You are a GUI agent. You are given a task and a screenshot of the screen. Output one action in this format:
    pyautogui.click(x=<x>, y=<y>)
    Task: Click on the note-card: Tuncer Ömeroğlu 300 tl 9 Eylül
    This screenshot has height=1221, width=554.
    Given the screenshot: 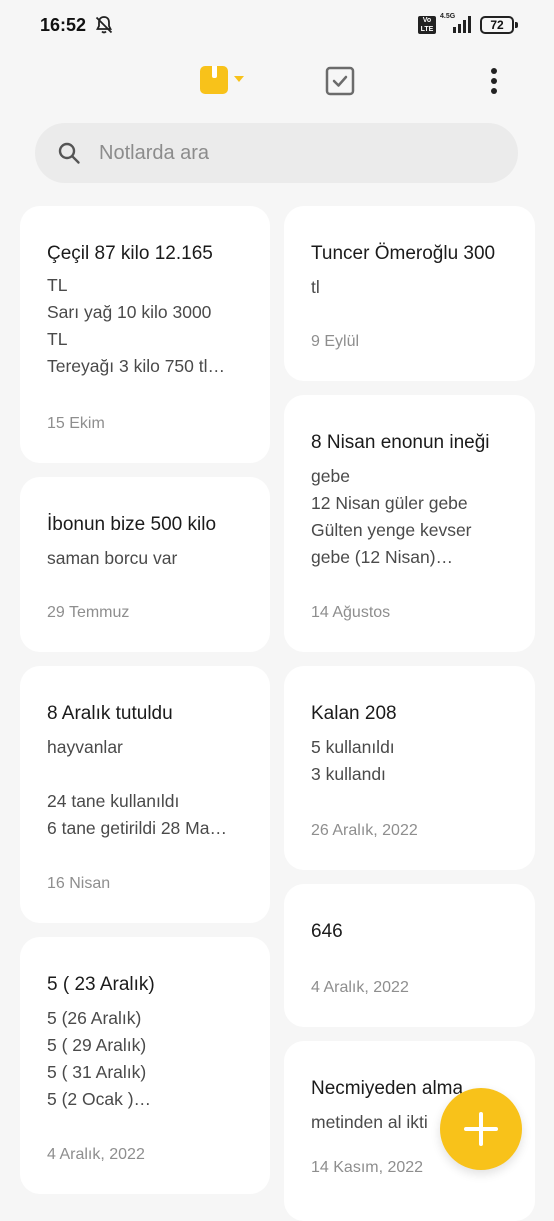 What is the action you would take?
    pyautogui.click(x=409, y=293)
    